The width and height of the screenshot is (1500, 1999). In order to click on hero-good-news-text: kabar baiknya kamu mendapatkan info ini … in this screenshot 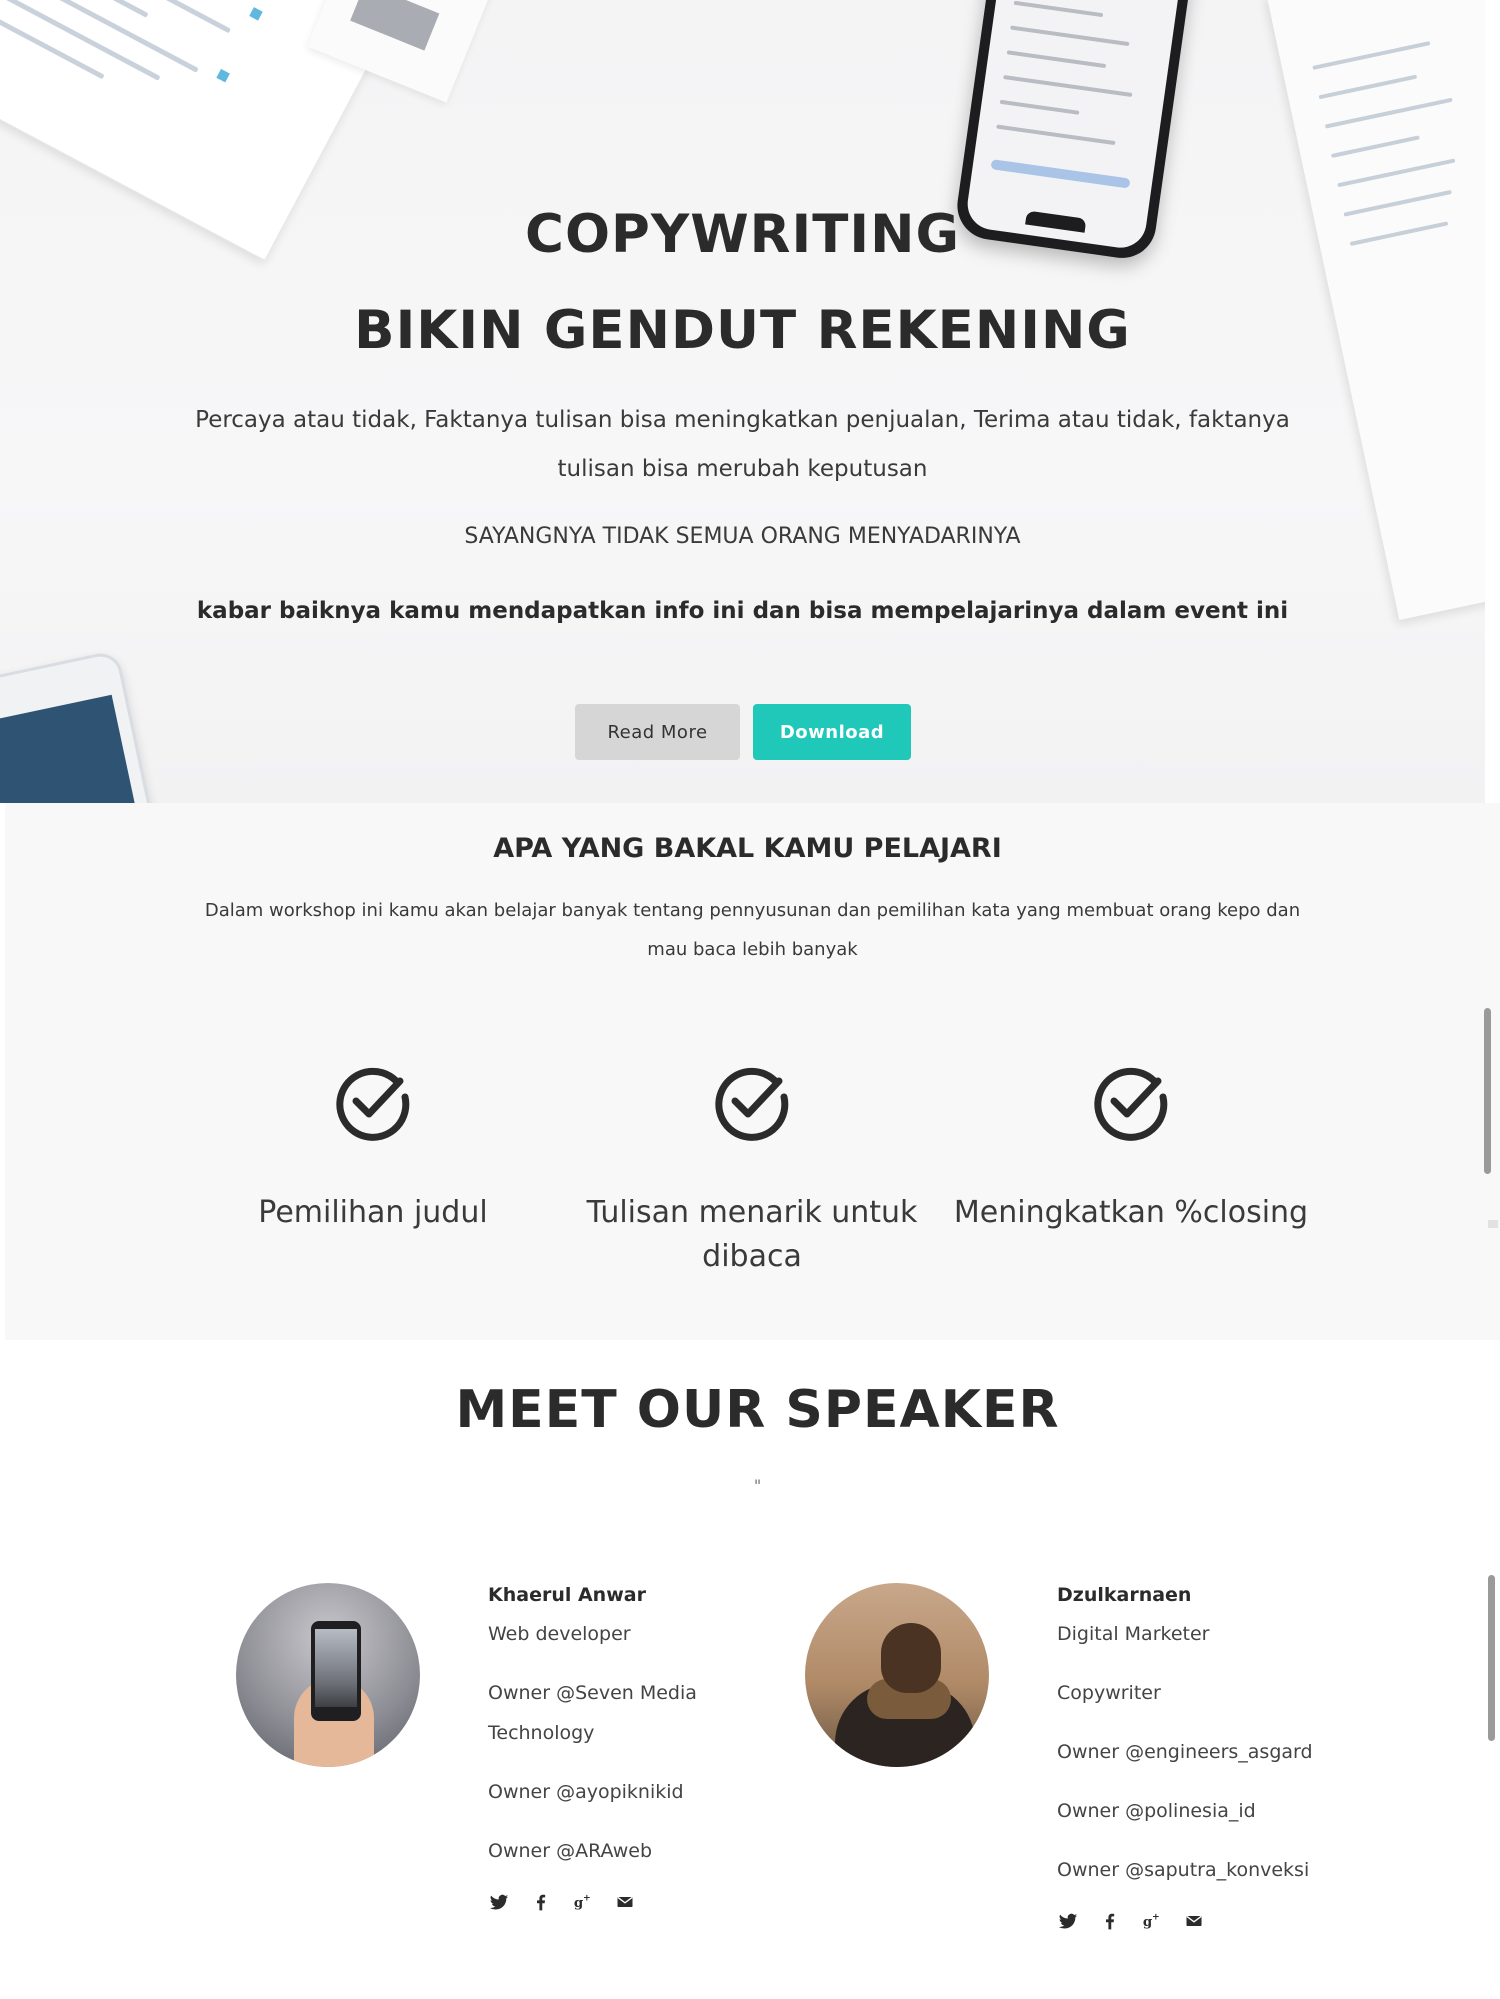, I will do `click(742, 611)`.